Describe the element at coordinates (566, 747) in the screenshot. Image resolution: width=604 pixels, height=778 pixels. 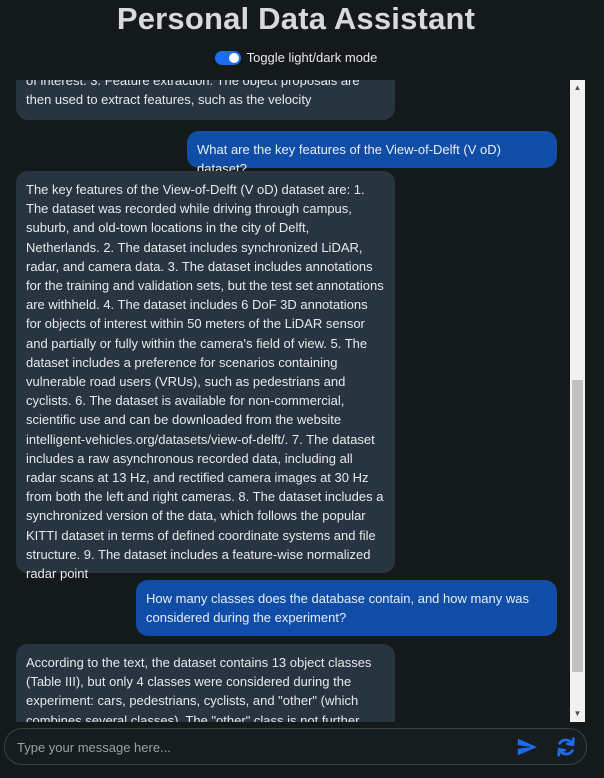
I see `refresh-icon` at that location.